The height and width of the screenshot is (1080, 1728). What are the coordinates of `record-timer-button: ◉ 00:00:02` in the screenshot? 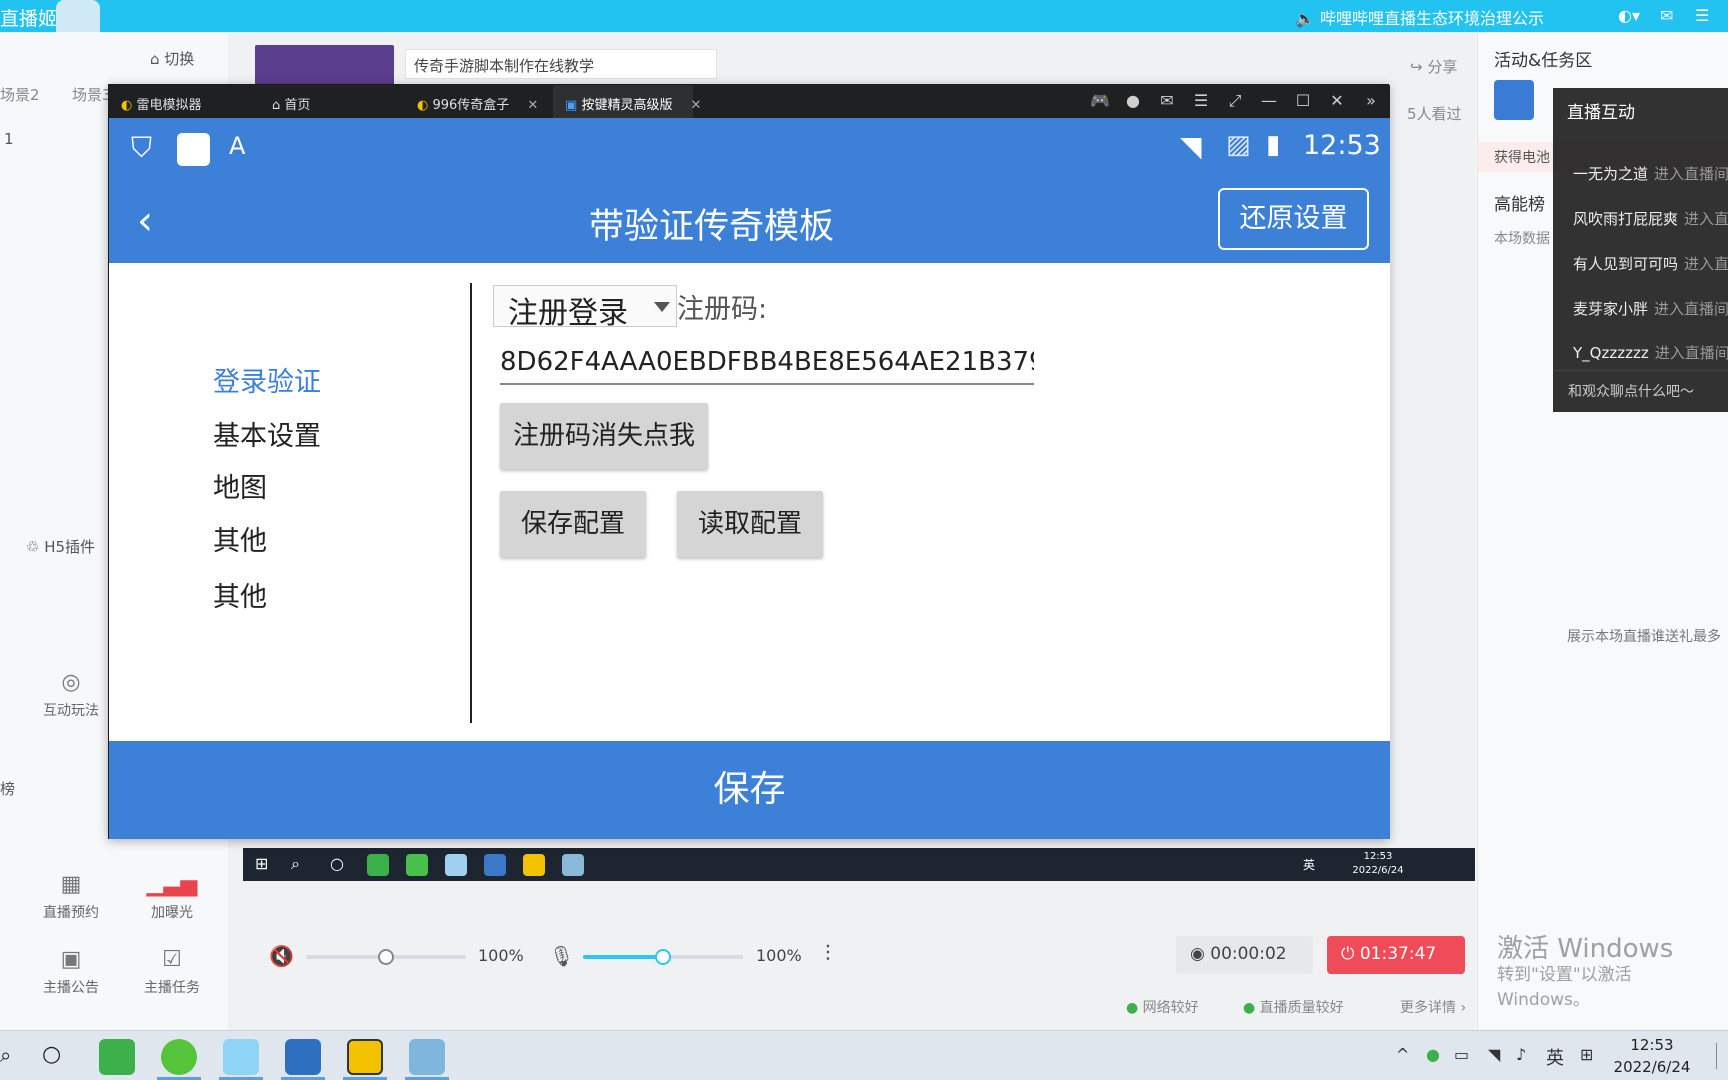 It's located at (1244, 955).